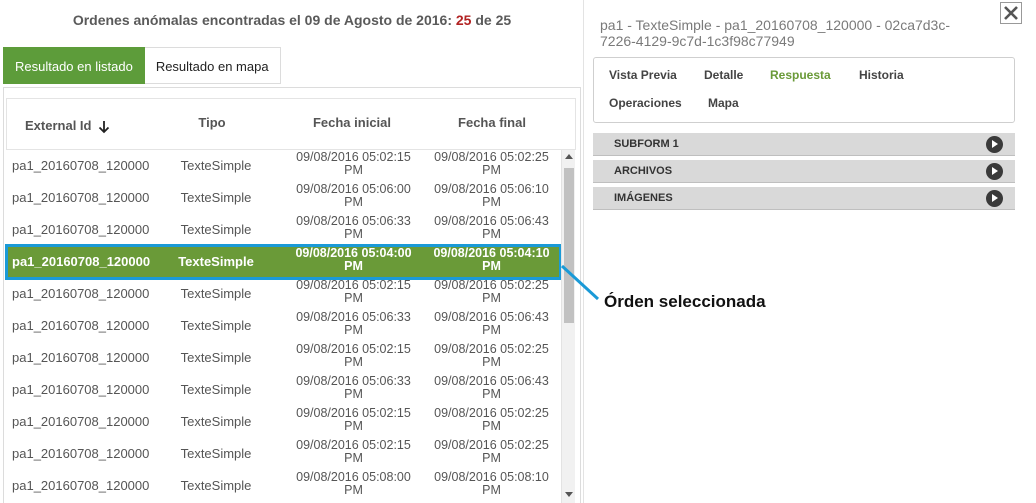 The height and width of the screenshot is (503, 1036). I want to click on callout-label: Órden seleccionada, so click(685, 301).